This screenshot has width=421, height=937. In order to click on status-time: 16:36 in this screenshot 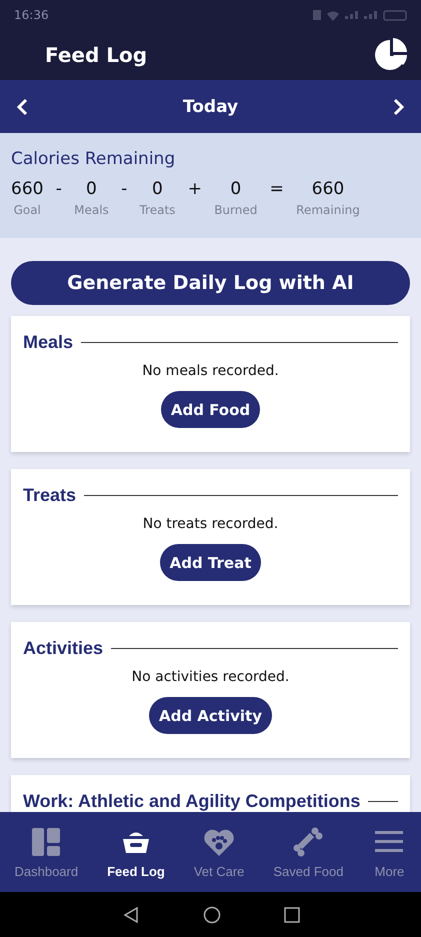, I will do `click(31, 15)`.